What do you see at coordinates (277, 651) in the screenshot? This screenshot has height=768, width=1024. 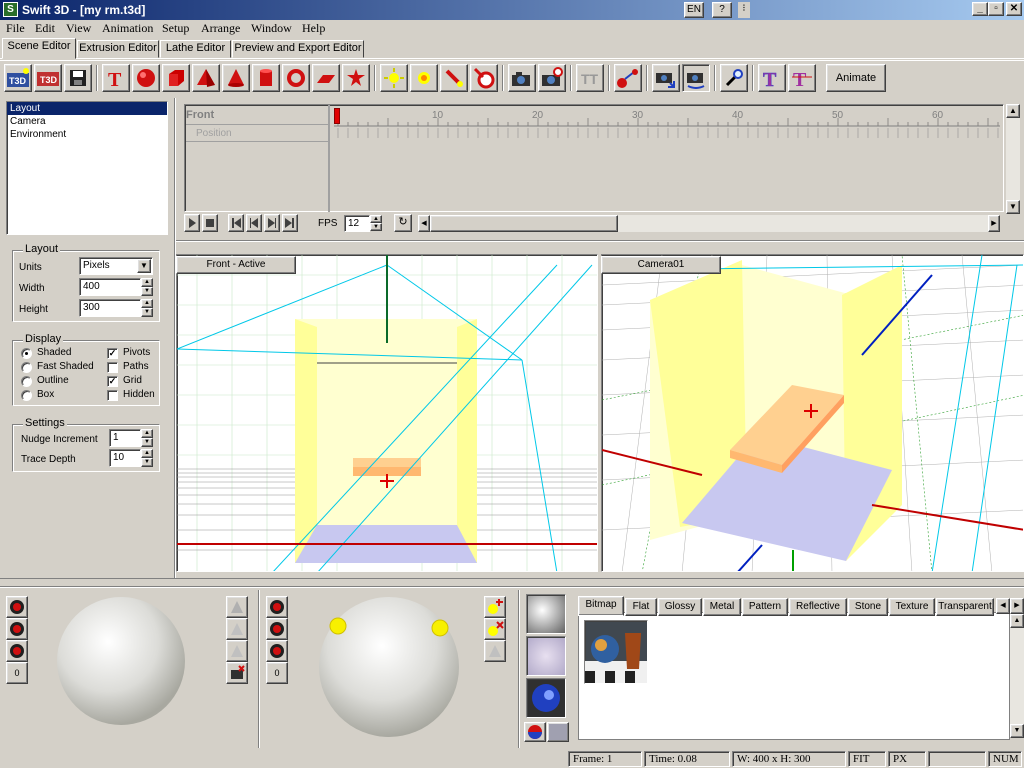 I see `light-rotate-z-icon` at bounding box center [277, 651].